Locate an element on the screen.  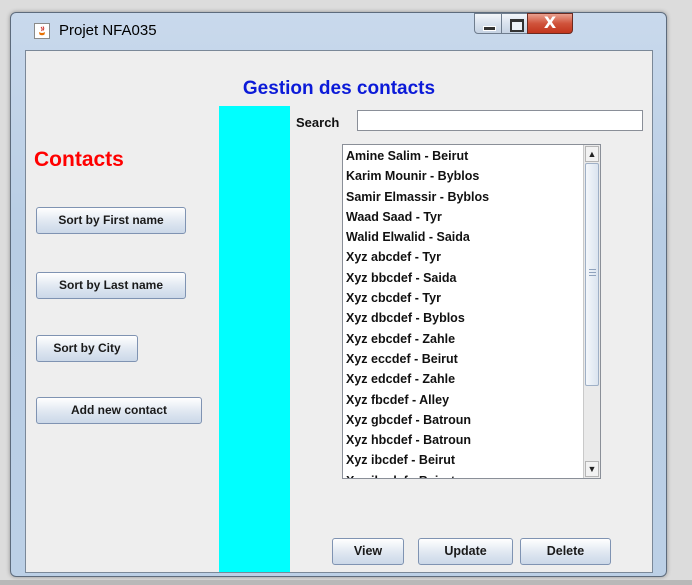
list-item: Xyz abcdef - Tyr is located at coordinates (464, 257).